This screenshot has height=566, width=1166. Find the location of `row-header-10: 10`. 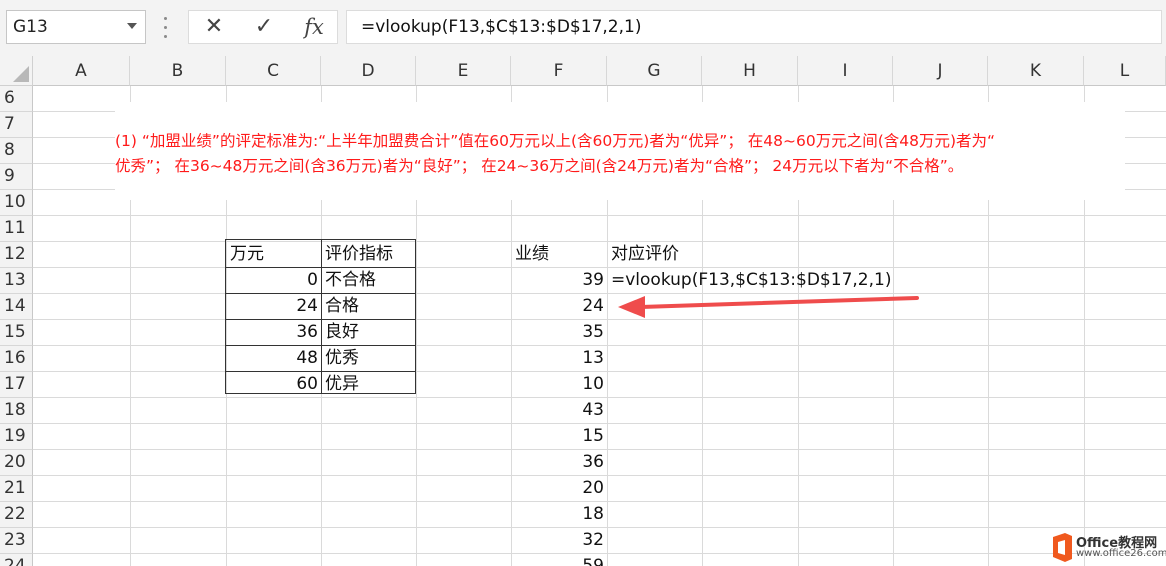

row-header-10: 10 is located at coordinates (16, 203).